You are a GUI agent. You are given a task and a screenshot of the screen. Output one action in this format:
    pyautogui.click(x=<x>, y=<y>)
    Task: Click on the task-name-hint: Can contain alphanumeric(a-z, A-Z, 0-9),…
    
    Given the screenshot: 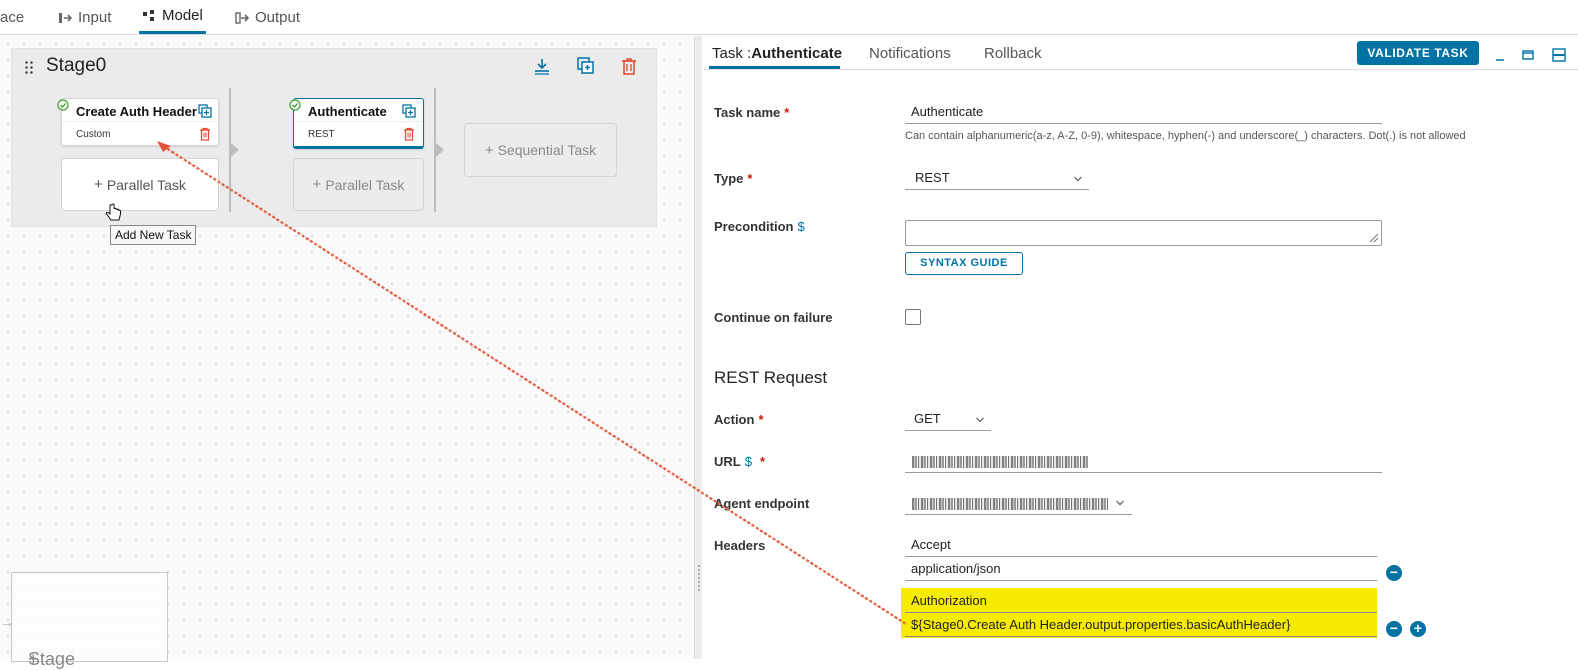 What is the action you would take?
    pyautogui.click(x=1185, y=136)
    